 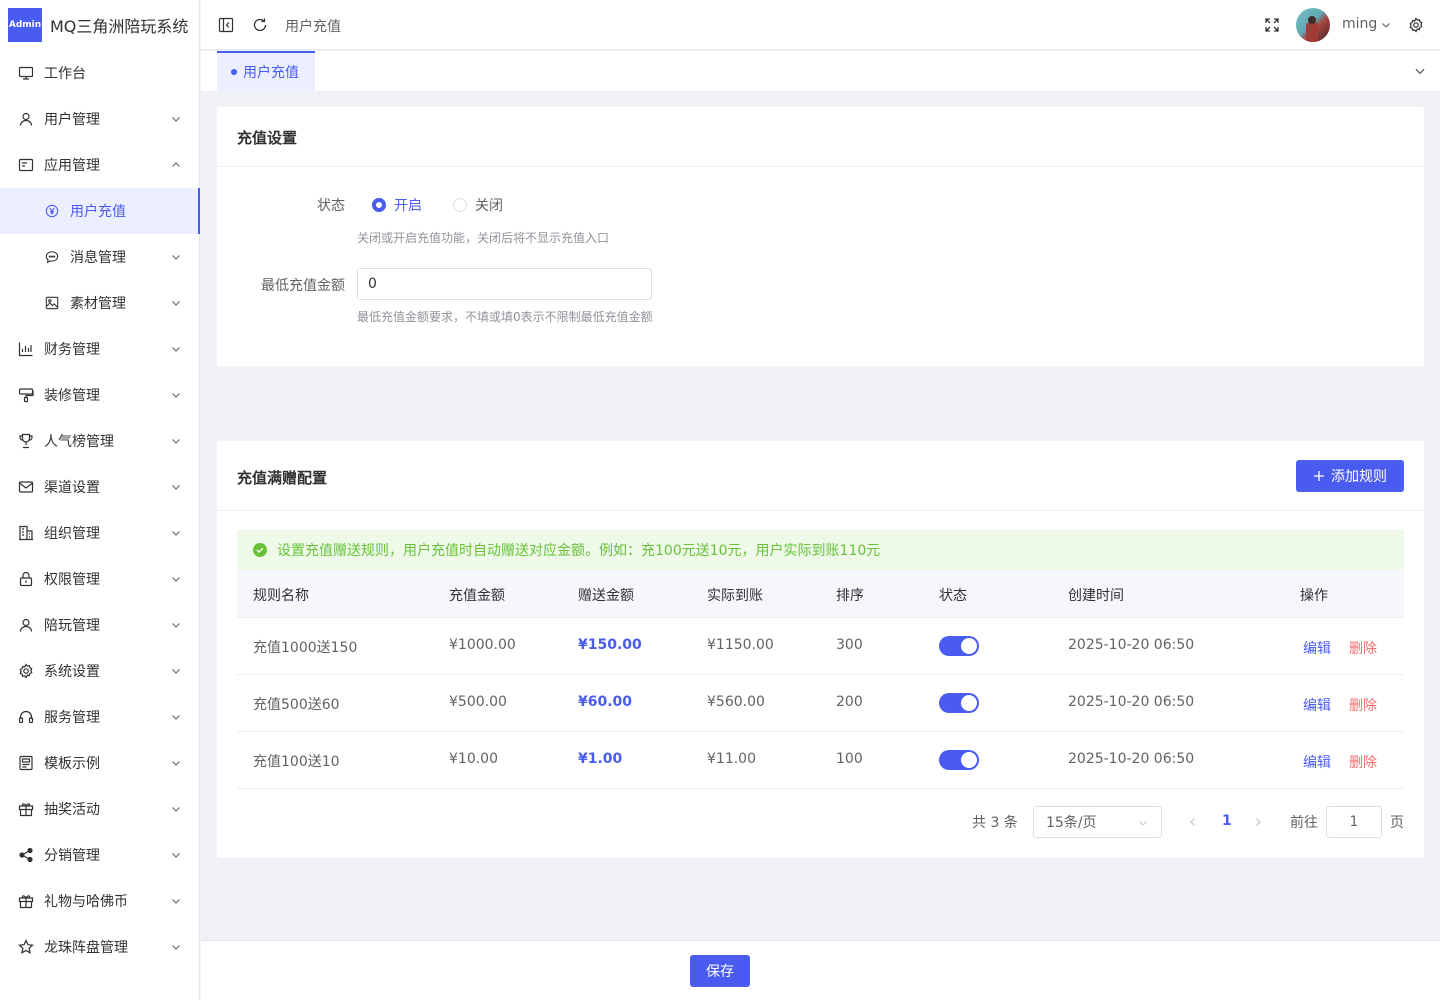 I want to click on footer-bar: 保存, so click(x=820, y=970).